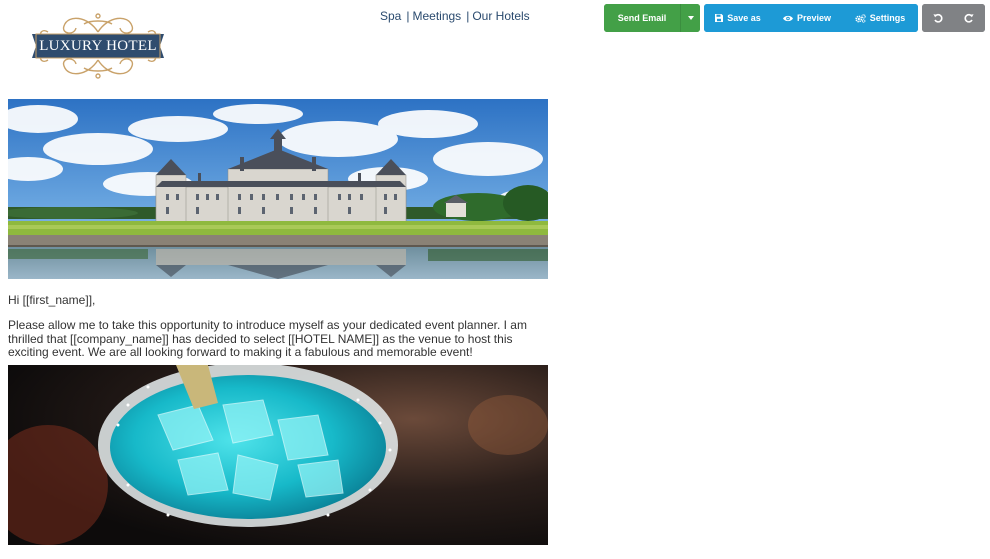  I want to click on settings-label: Settings, so click(887, 18).